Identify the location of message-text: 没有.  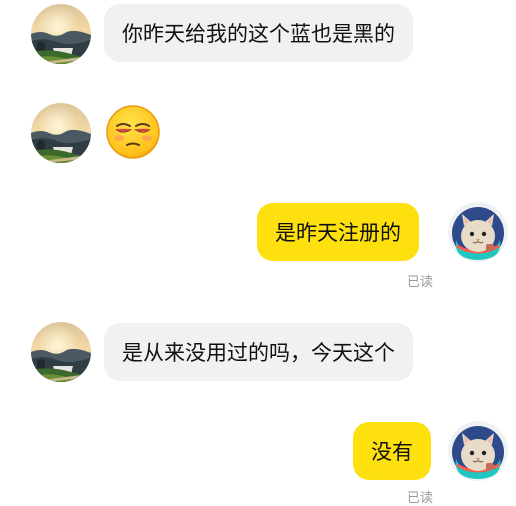
(392, 452).